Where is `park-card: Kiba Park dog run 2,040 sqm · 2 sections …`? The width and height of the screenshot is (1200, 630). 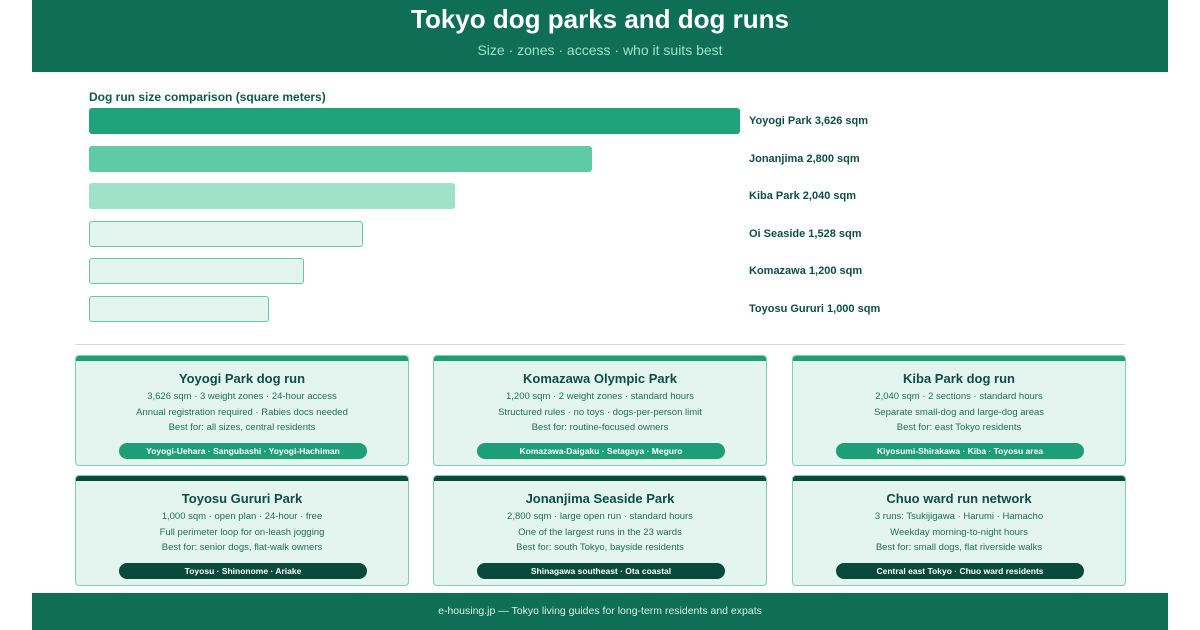 park-card: Kiba Park dog run 2,040 sqm · 2 sections … is located at coordinates (959, 410).